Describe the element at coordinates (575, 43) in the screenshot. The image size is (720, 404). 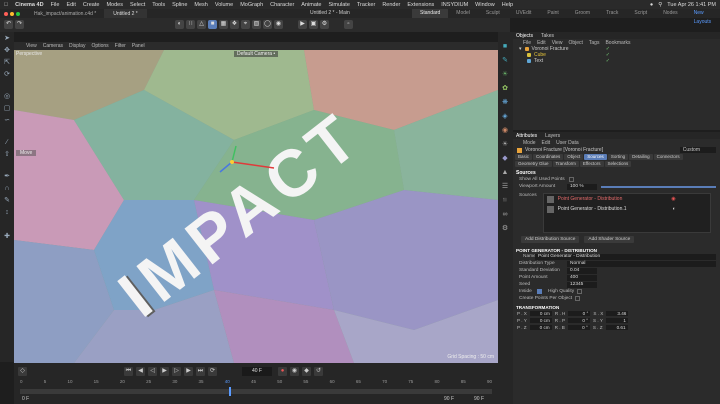
I see `objects-menu-object: Object` at that location.